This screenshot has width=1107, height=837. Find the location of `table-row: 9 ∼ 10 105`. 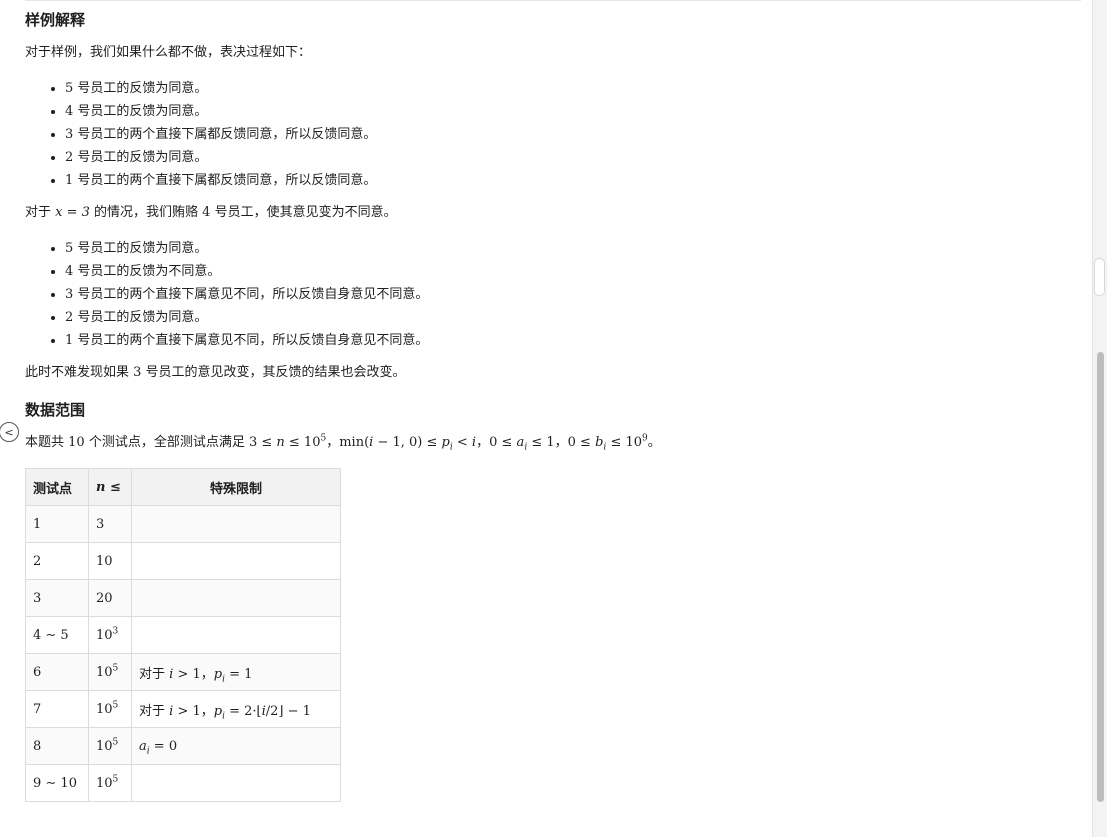

table-row: 9 ∼ 10 105 is located at coordinates (183, 783).